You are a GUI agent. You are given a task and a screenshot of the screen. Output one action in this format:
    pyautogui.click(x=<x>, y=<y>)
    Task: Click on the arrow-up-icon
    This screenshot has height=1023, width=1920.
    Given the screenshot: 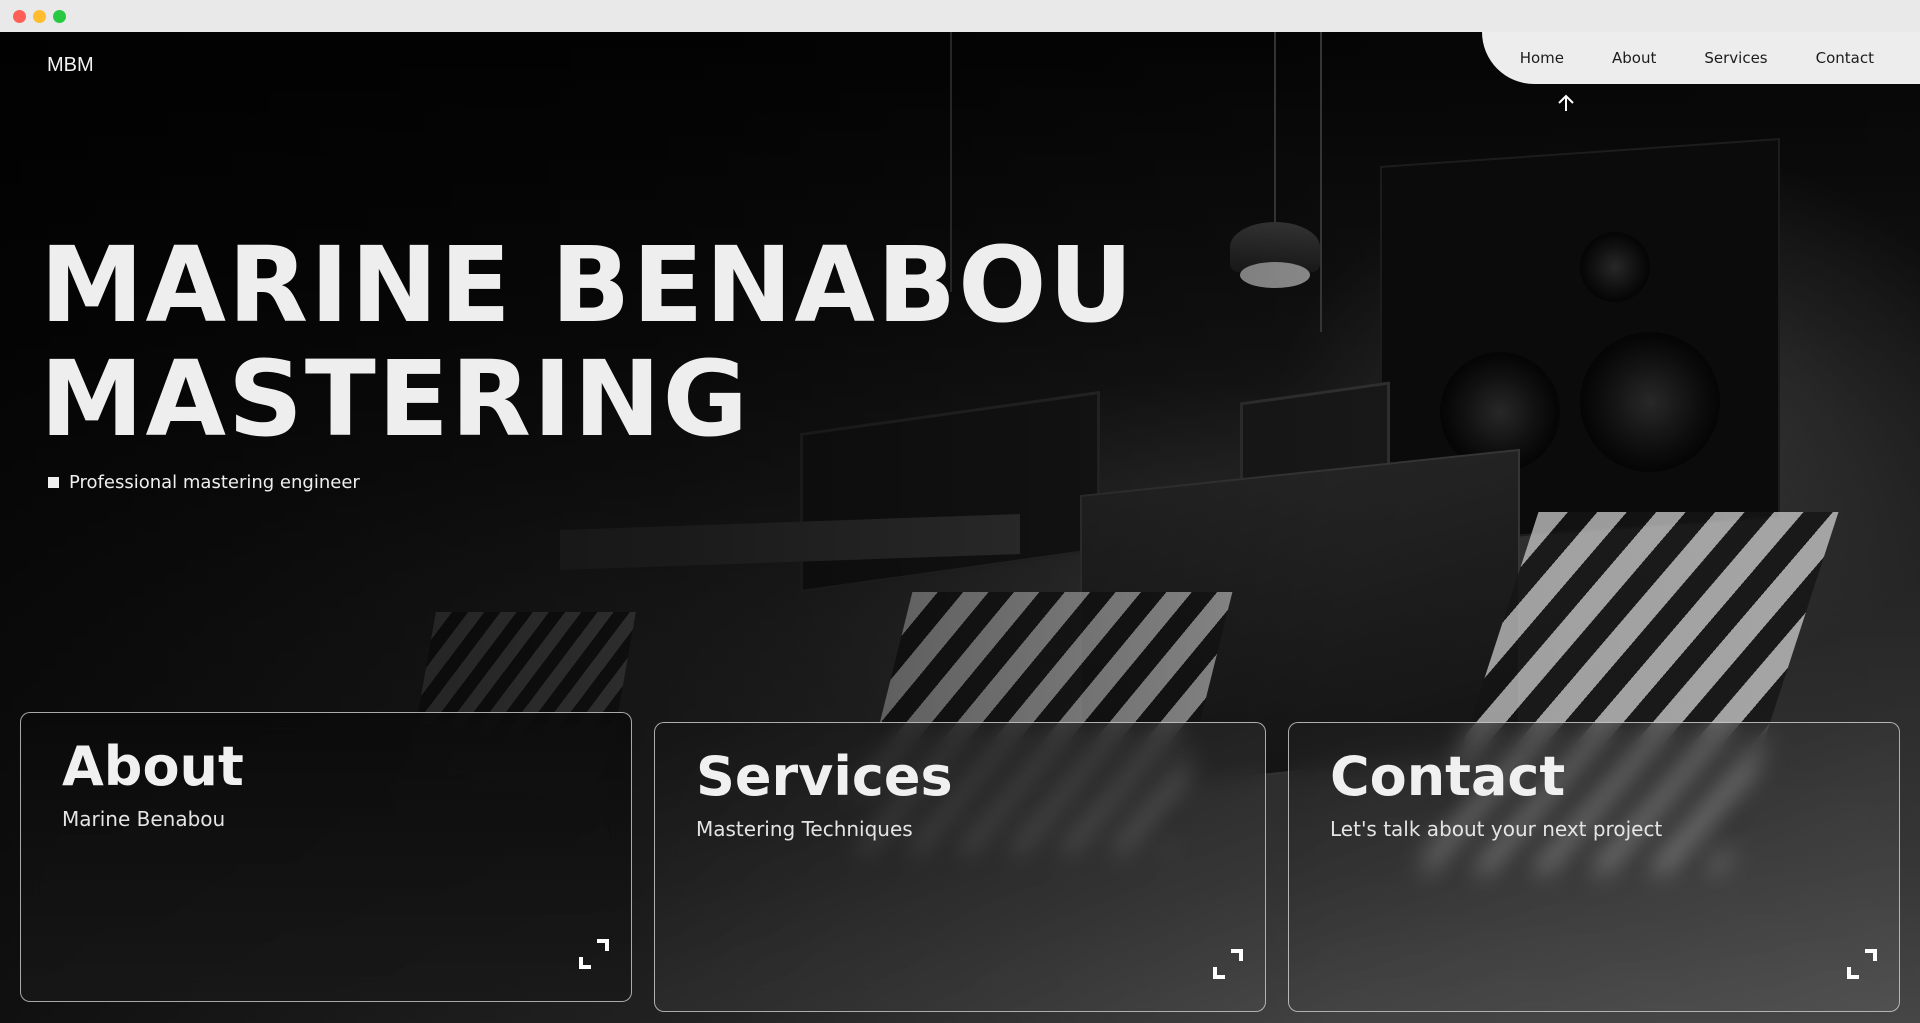 What is the action you would take?
    pyautogui.click(x=1566, y=103)
    